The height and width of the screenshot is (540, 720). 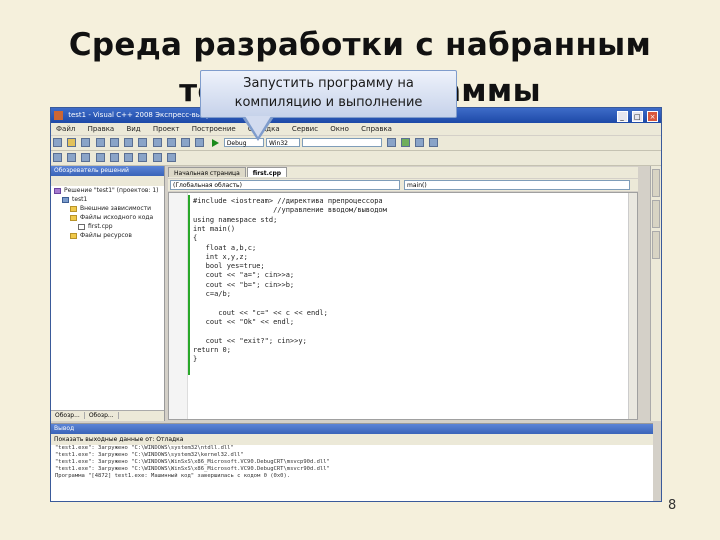 I want to click on find-icon, so click(x=391, y=142).